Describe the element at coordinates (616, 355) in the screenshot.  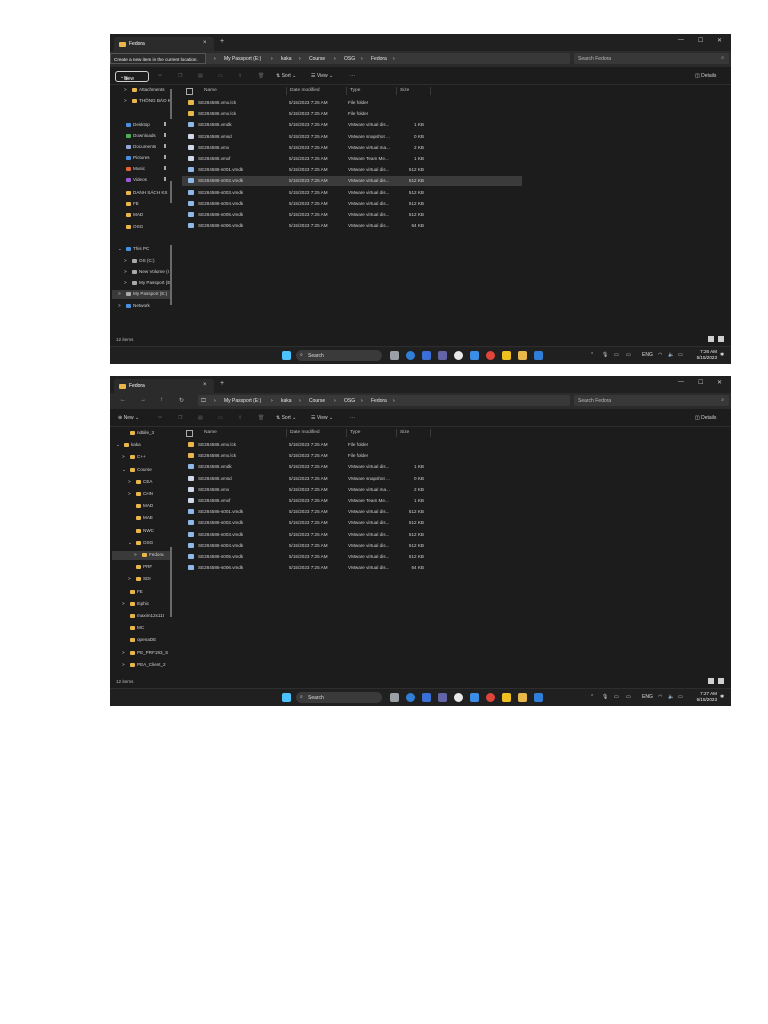
I see `tray-app-icon: ▭` at that location.